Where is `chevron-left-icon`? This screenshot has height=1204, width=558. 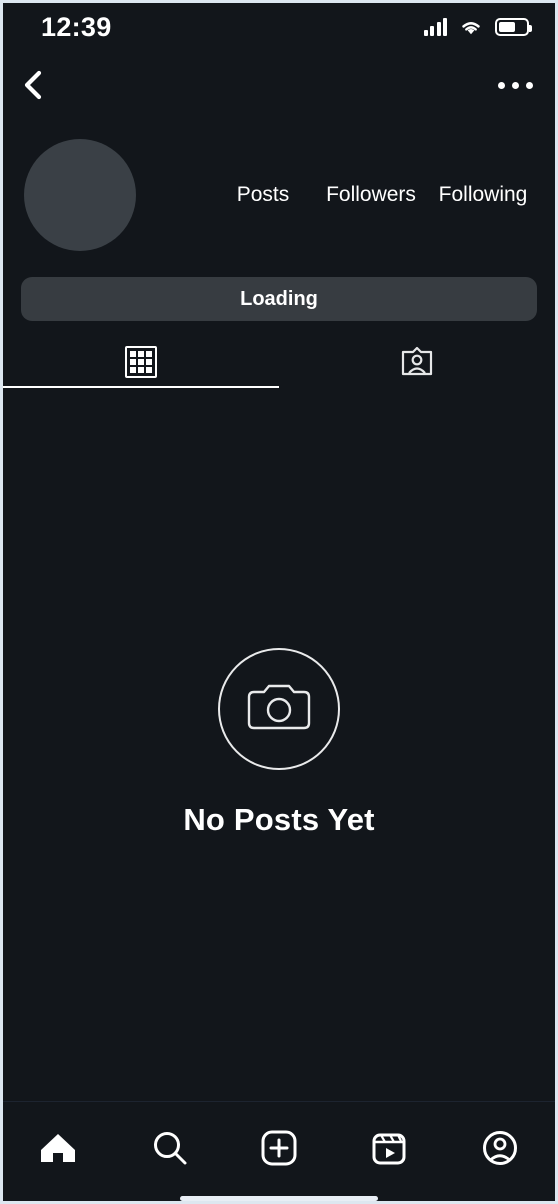 chevron-left-icon is located at coordinates (33, 85).